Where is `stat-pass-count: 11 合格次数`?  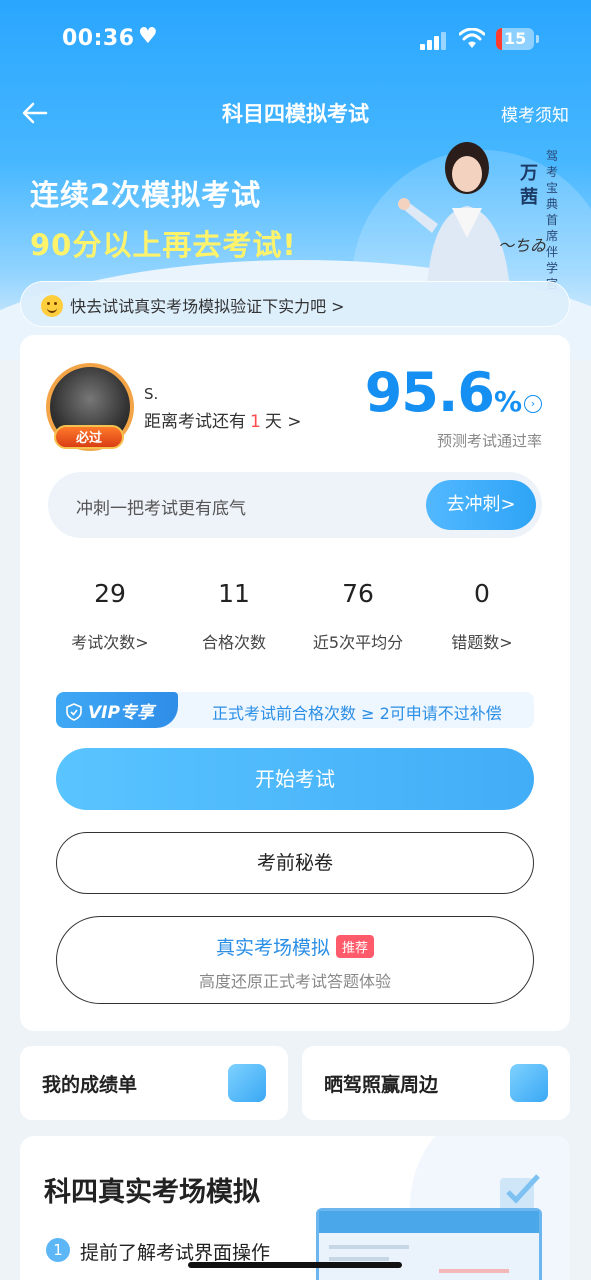
stat-pass-count: 11 合格次数 is located at coordinates (233, 615).